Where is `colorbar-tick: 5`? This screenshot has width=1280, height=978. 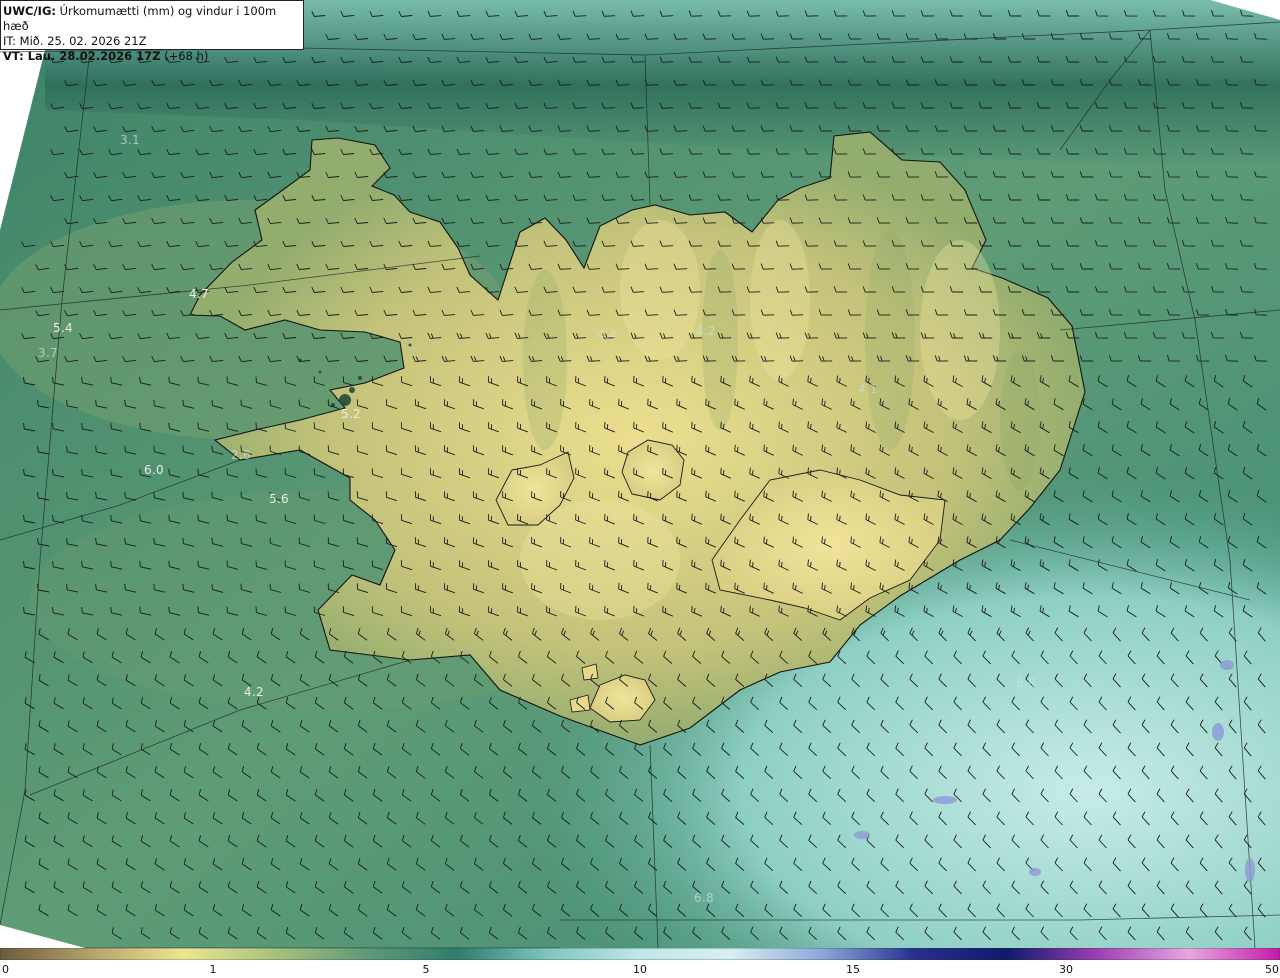 colorbar-tick: 5 is located at coordinates (426, 969).